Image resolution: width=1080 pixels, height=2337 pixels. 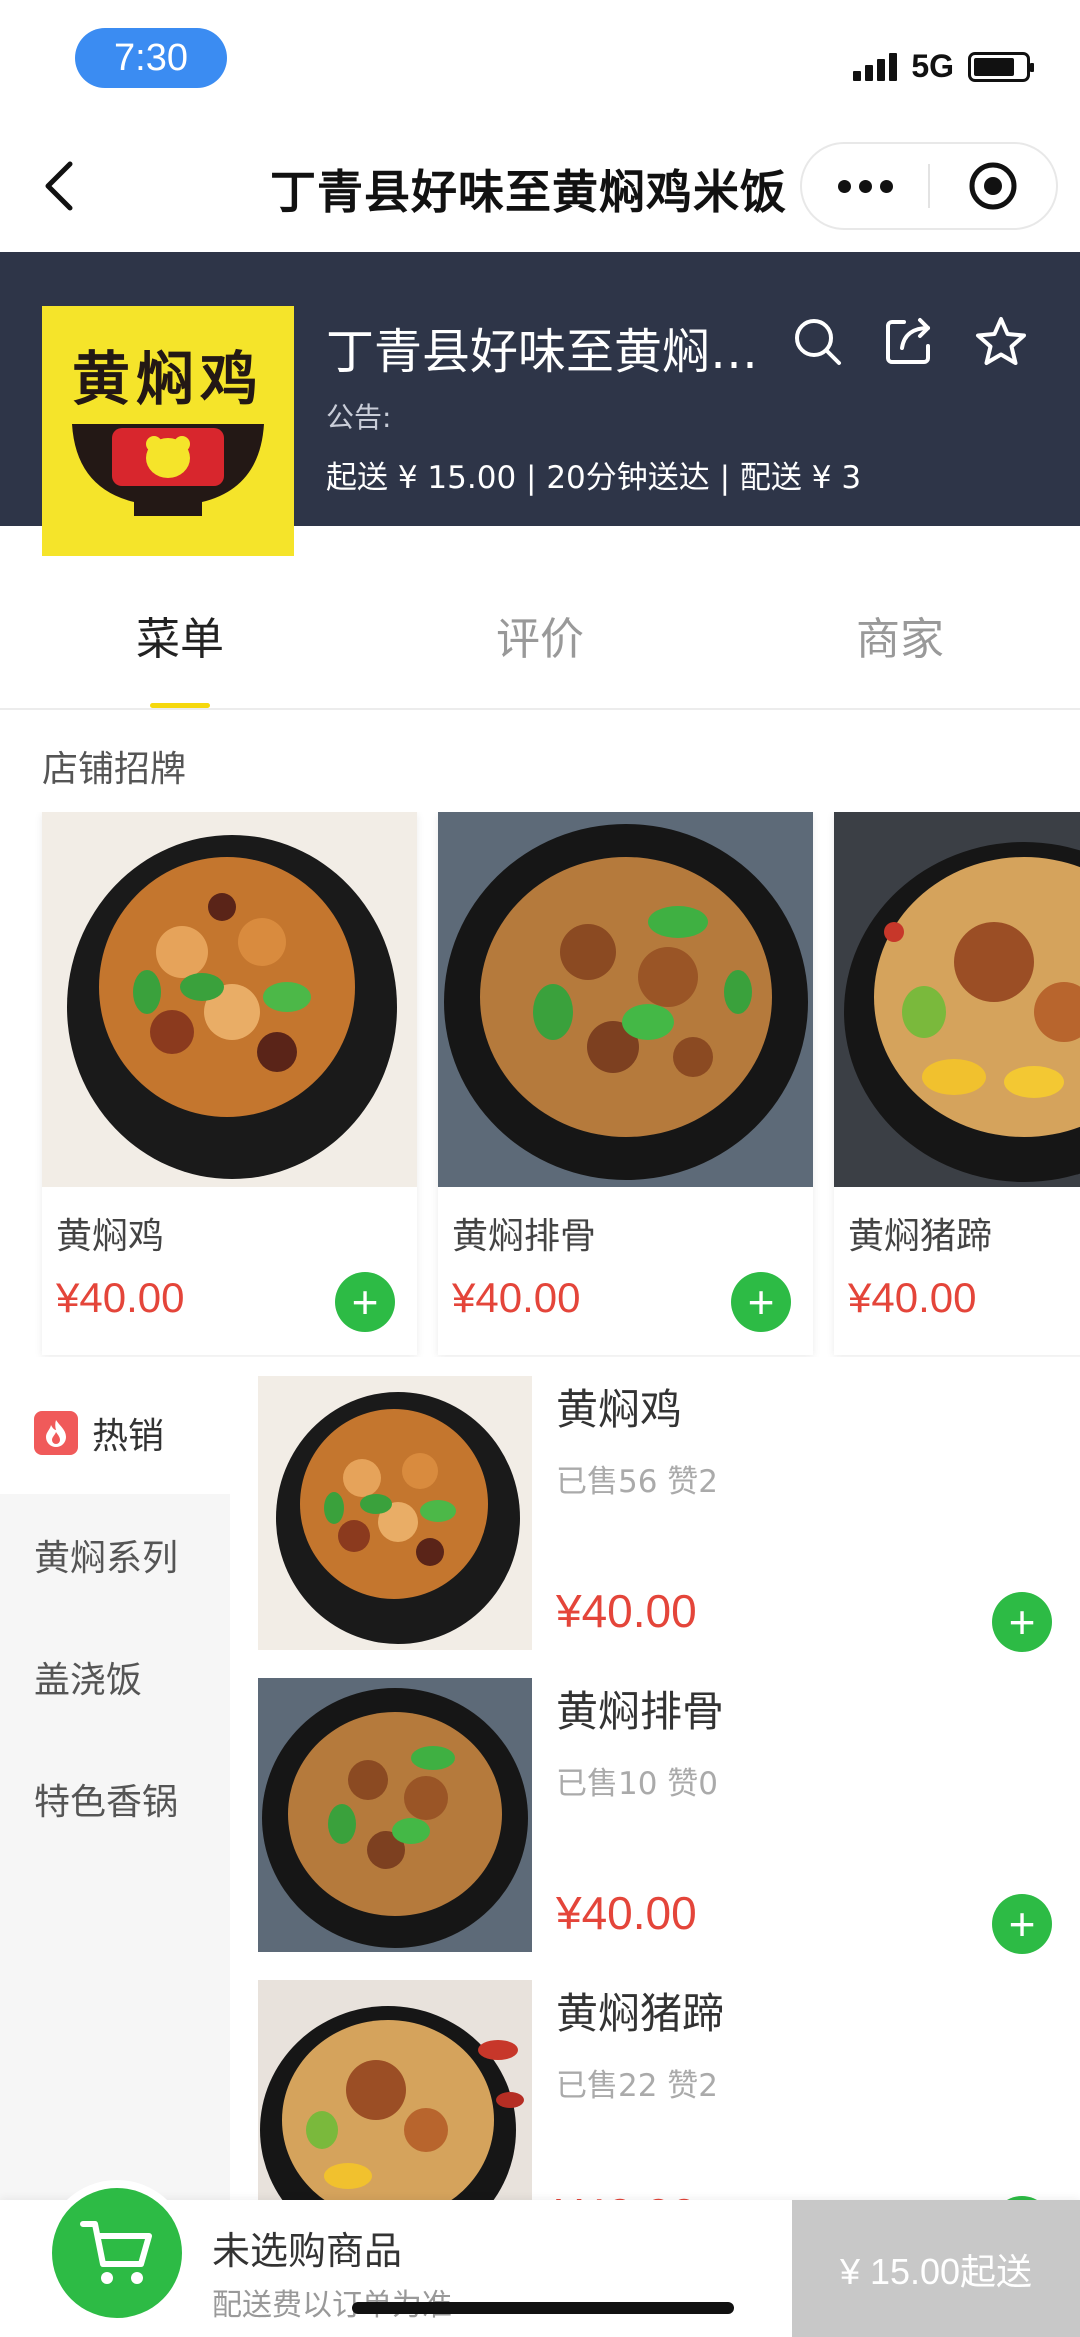 I want to click on product-name: 黄焖猪蹄, so click(x=640, y=2013).